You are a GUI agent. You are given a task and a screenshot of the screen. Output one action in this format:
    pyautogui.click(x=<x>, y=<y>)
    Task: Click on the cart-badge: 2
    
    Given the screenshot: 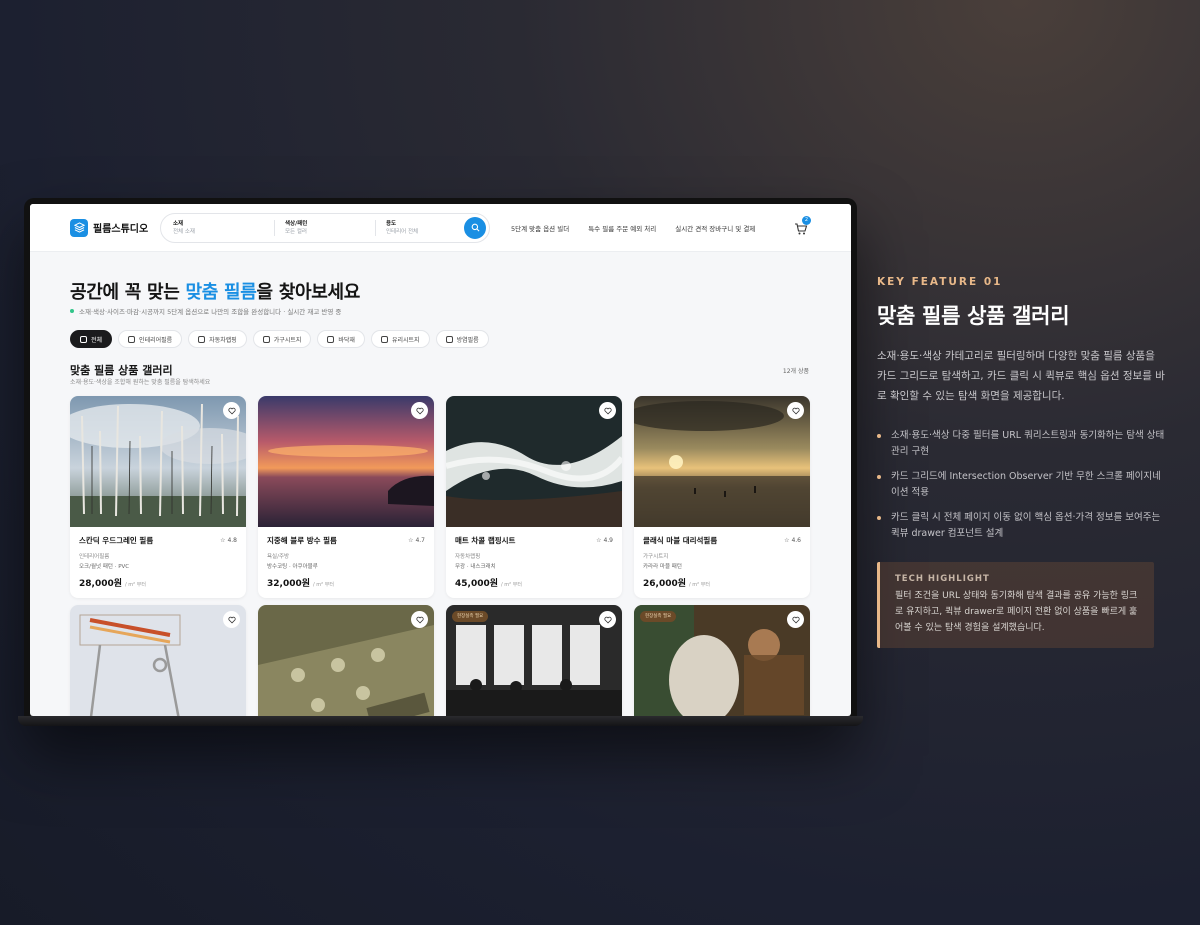 What is the action you would take?
    pyautogui.click(x=806, y=220)
    